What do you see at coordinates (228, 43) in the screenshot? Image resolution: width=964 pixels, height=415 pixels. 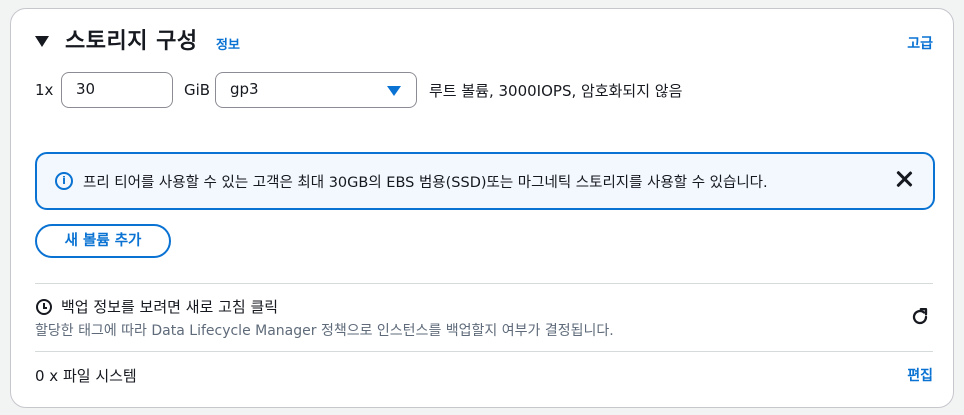 I see `info-link: 정보` at bounding box center [228, 43].